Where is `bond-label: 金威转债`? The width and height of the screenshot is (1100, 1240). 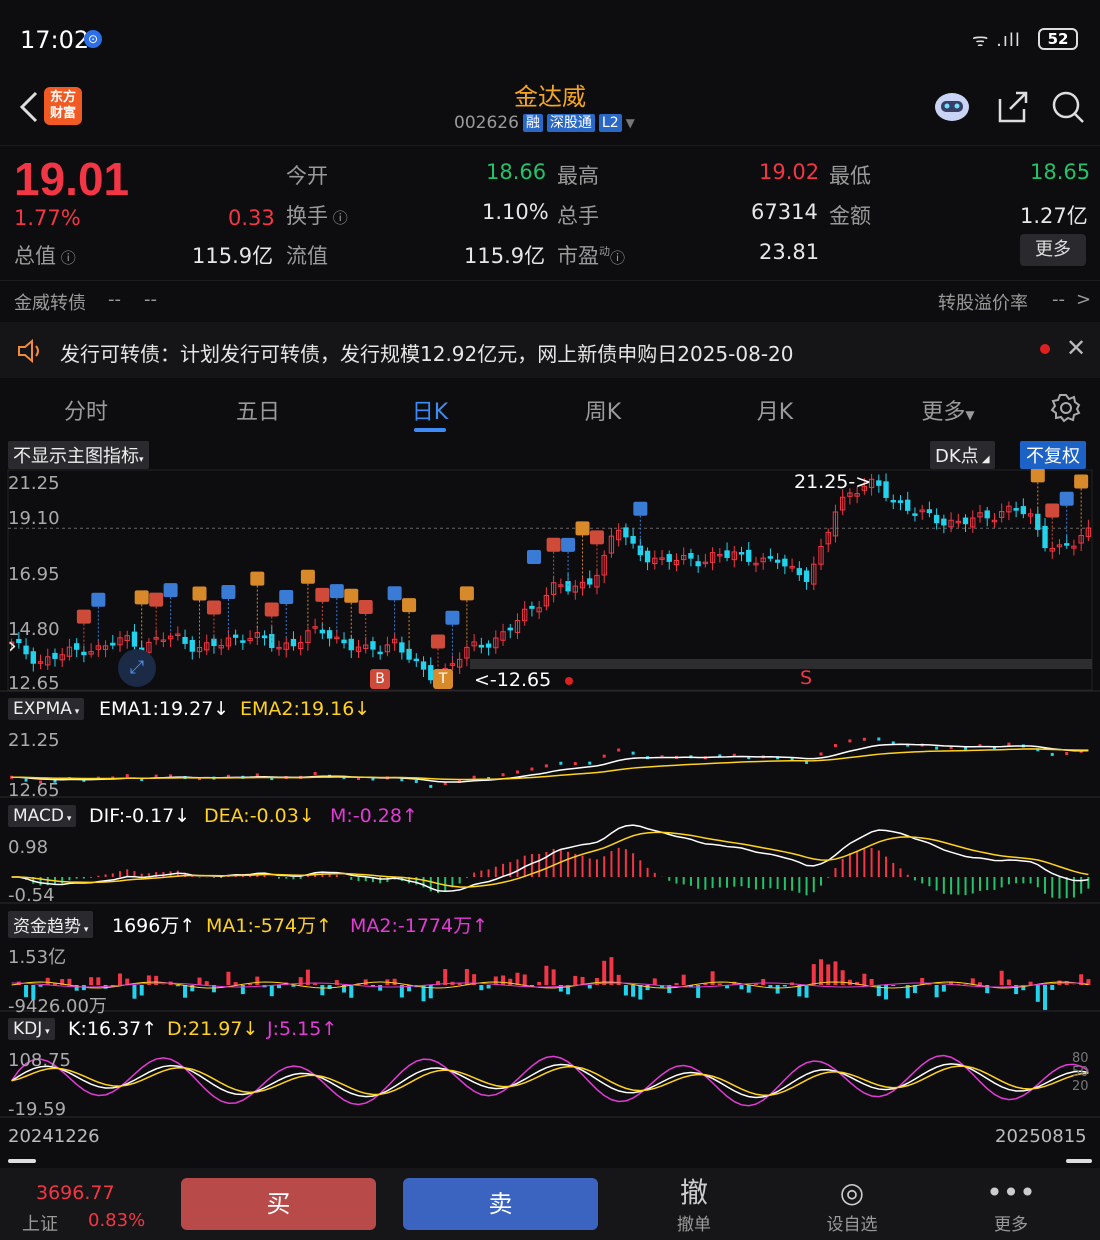 bond-label: 金威转债 is located at coordinates (50, 303).